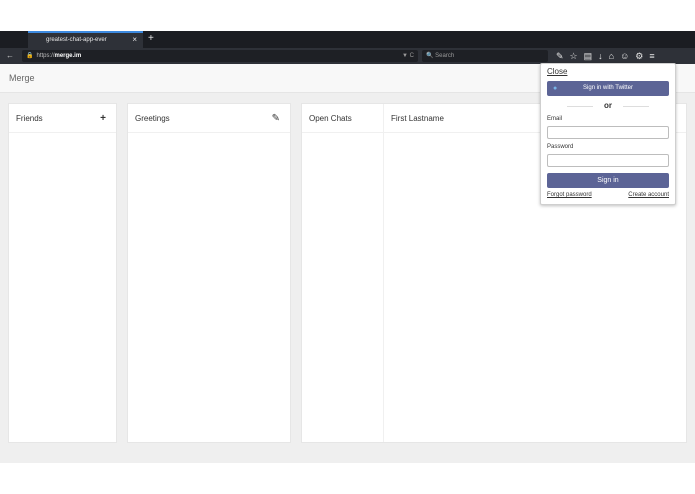 The width and height of the screenshot is (695, 494). What do you see at coordinates (560, 147) in the screenshot?
I see `password-label: Password` at bounding box center [560, 147].